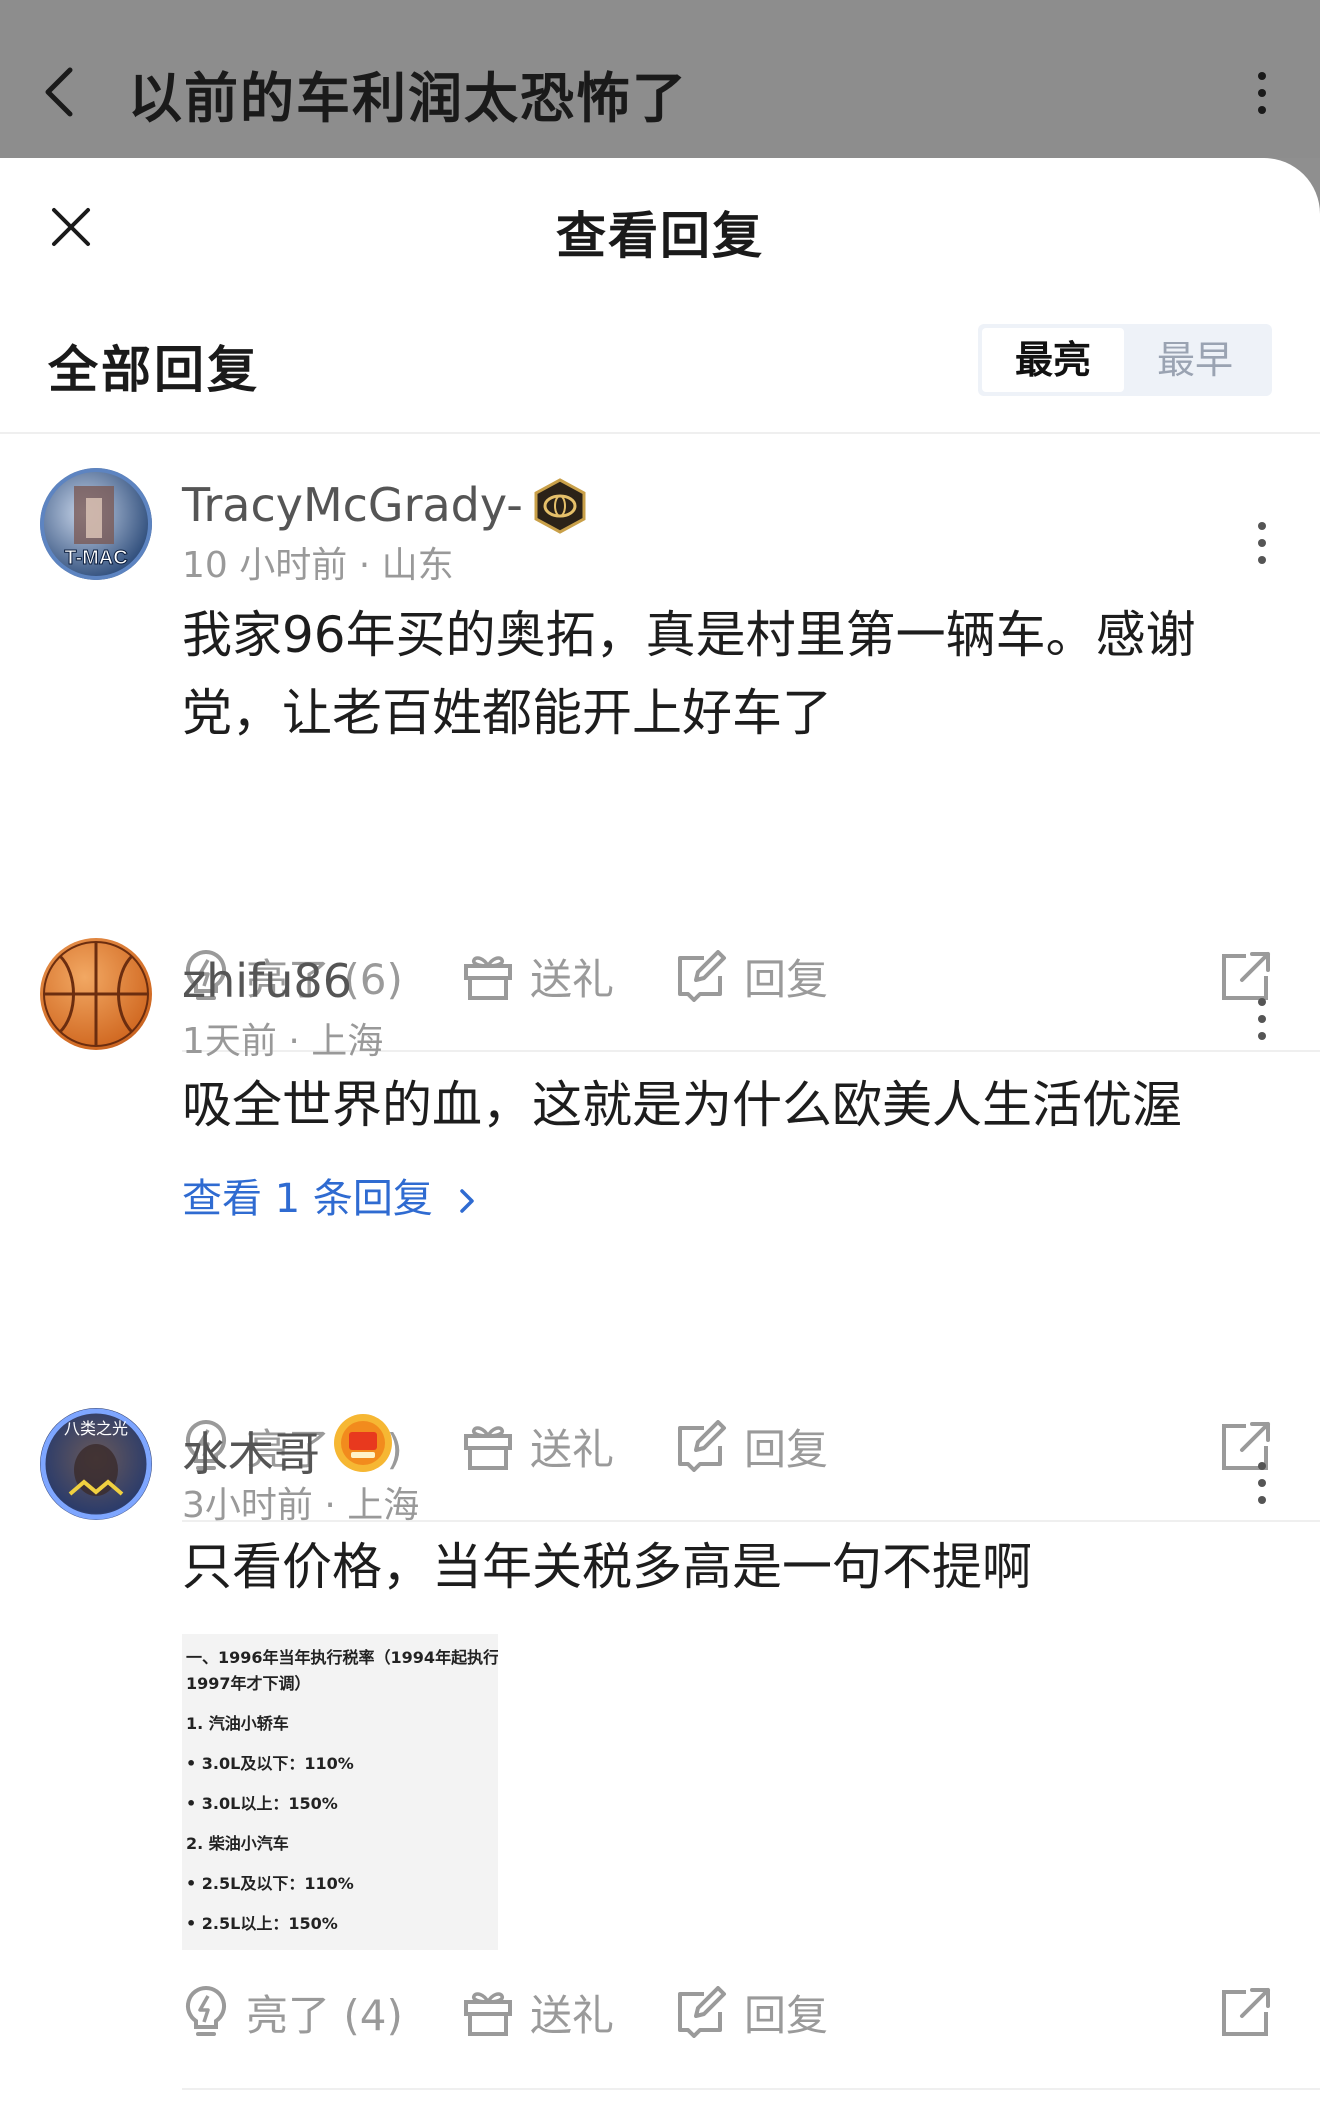  I want to click on username-text: 水木哥, so click(251, 1454).